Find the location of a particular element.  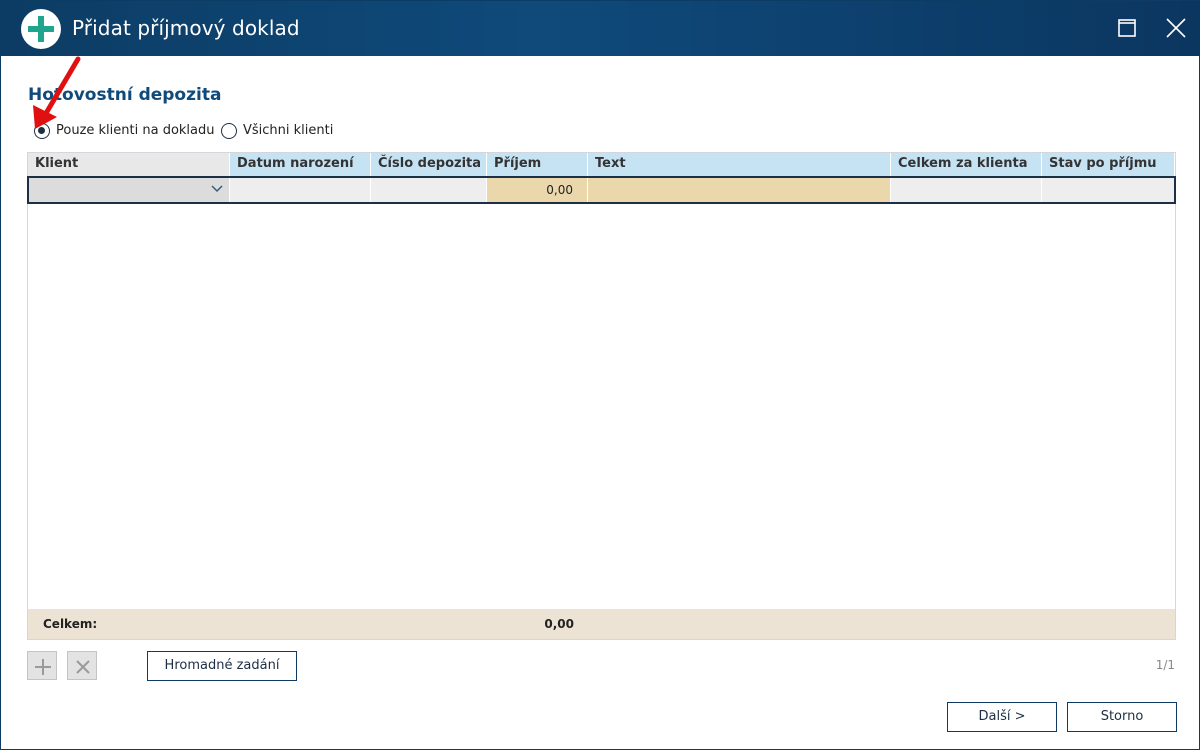

income-amount-input: 0,00 is located at coordinates (537, 190).